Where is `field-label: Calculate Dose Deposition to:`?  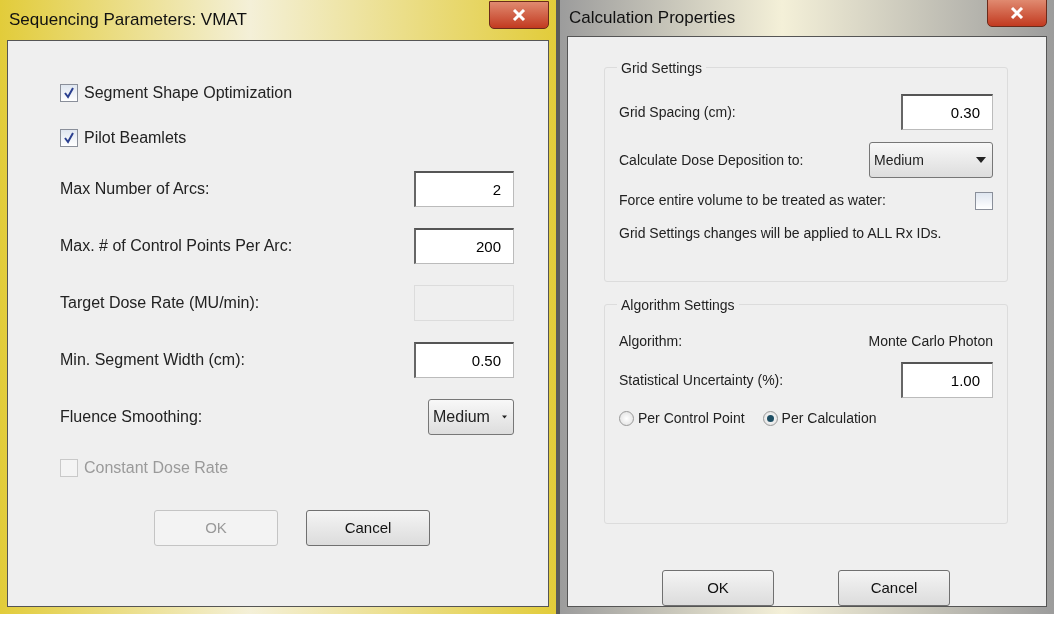 field-label: Calculate Dose Deposition to: is located at coordinates (711, 160).